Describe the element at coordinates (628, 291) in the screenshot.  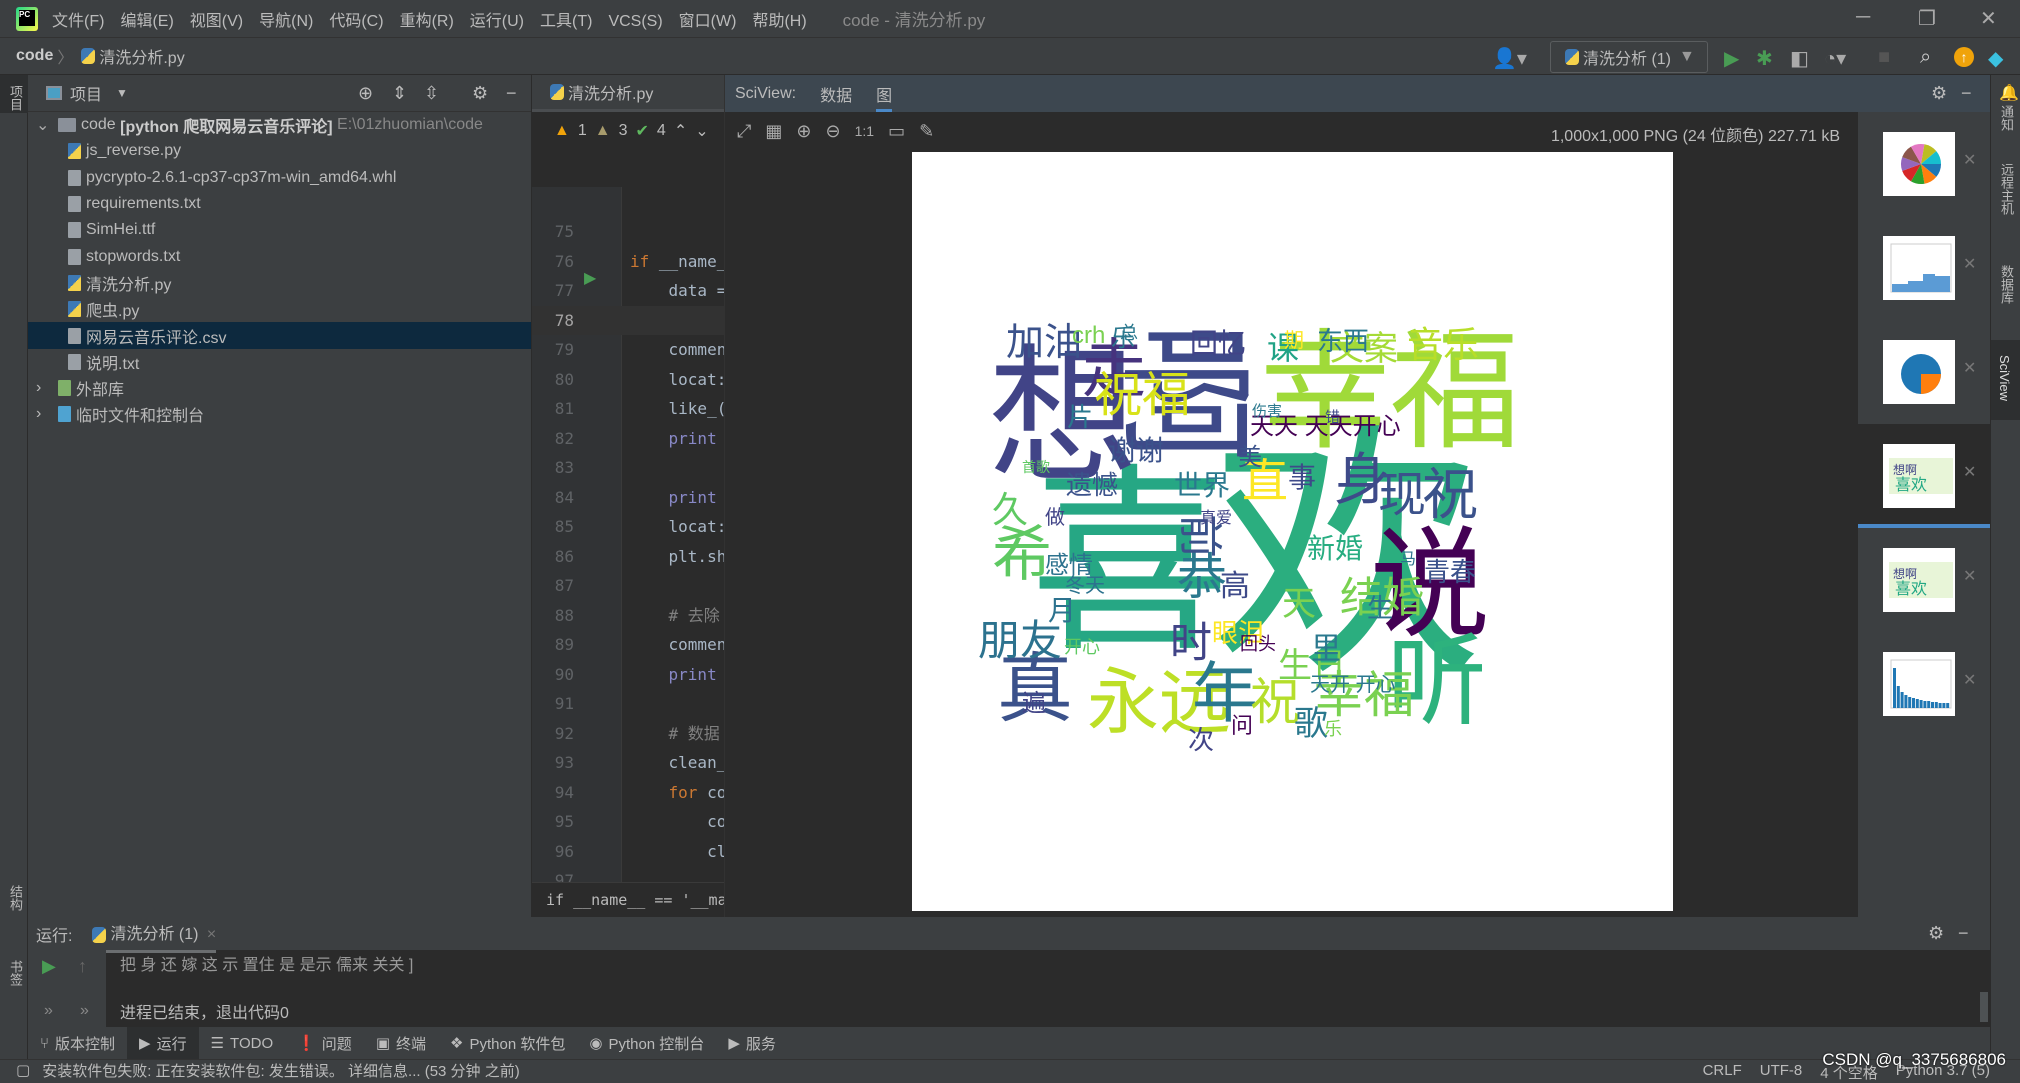
I see `code-line: 77 data =` at that location.